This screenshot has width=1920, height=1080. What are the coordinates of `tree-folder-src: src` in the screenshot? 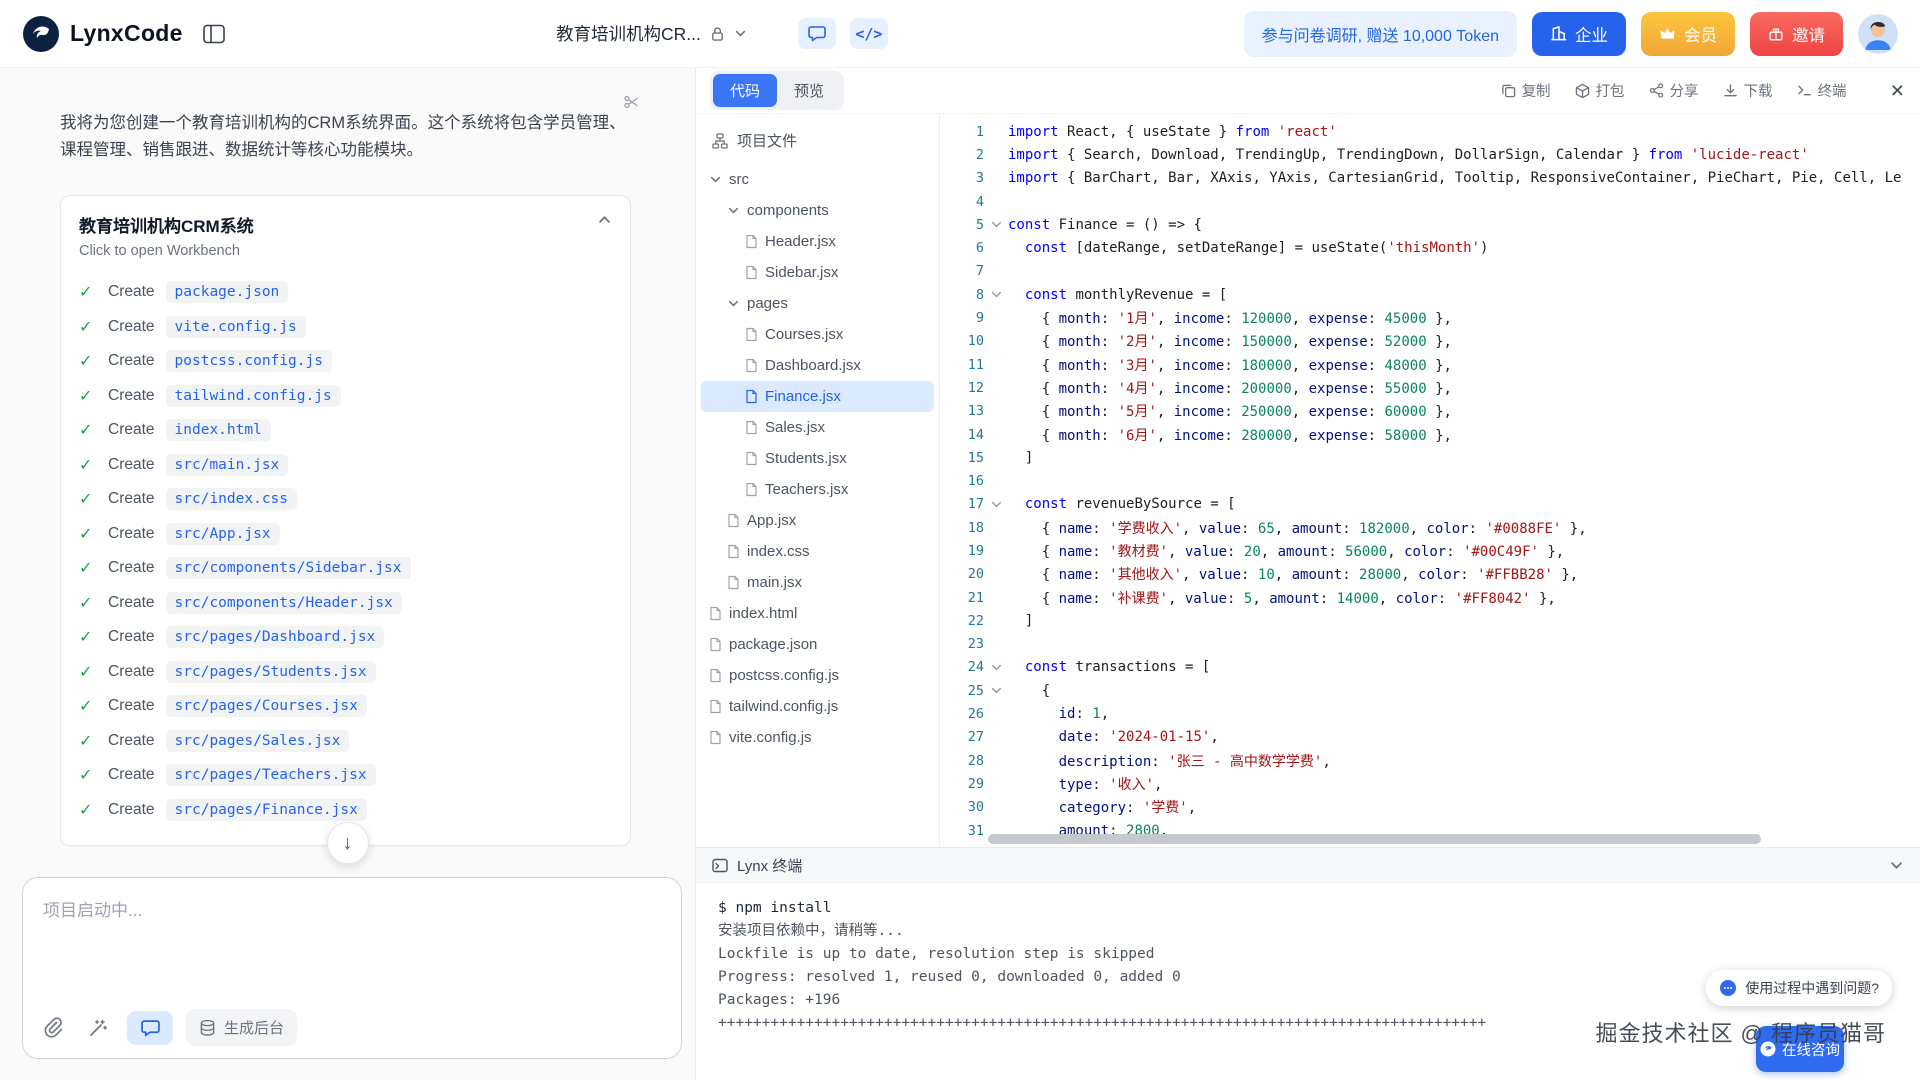 It's located at (817, 179).